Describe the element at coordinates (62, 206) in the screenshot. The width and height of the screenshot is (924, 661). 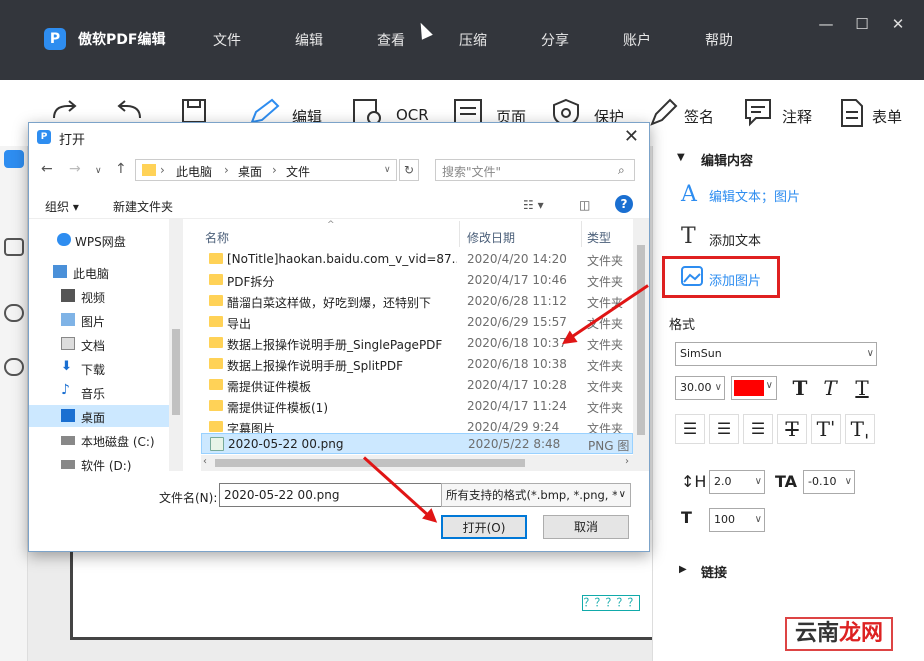
I see `organize-button: 组织 ▾` at that location.